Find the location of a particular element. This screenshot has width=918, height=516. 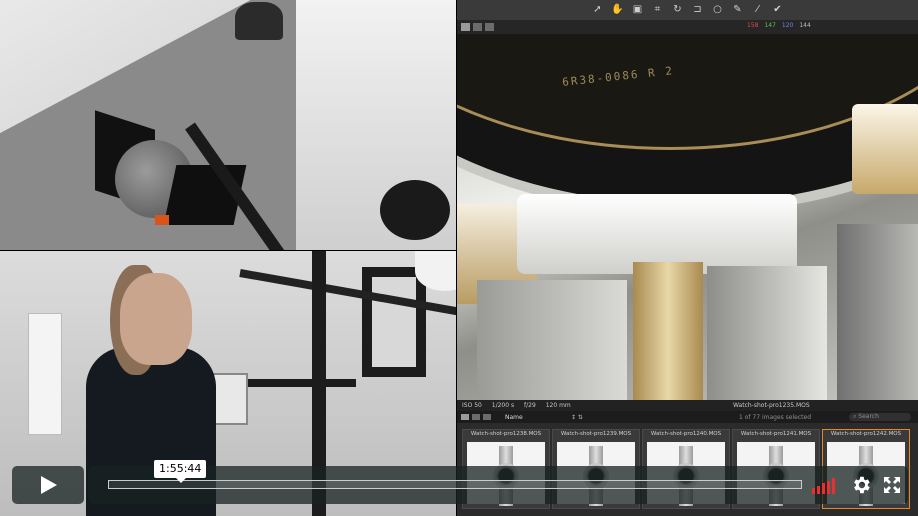

grid-view-icon is located at coordinates (465, 27).